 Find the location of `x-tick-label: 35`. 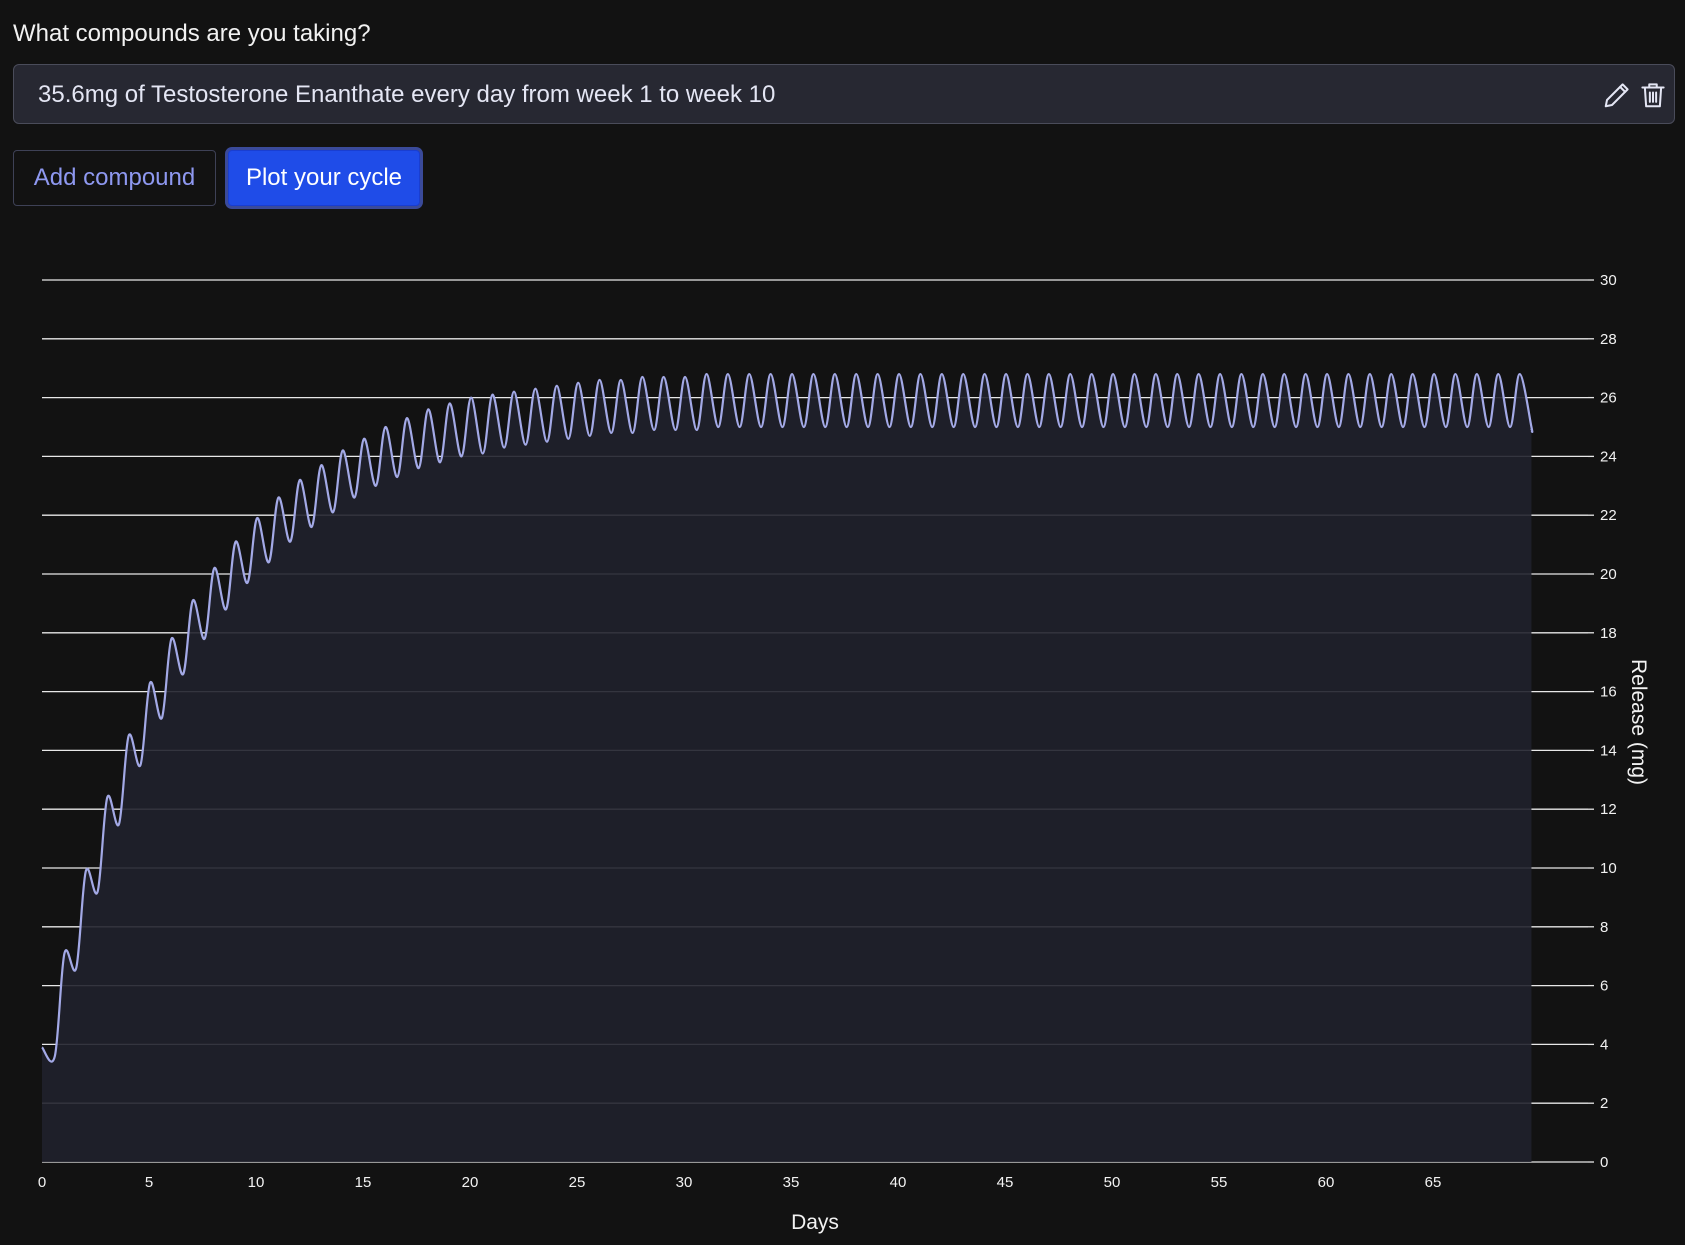

x-tick-label: 35 is located at coordinates (791, 1182).